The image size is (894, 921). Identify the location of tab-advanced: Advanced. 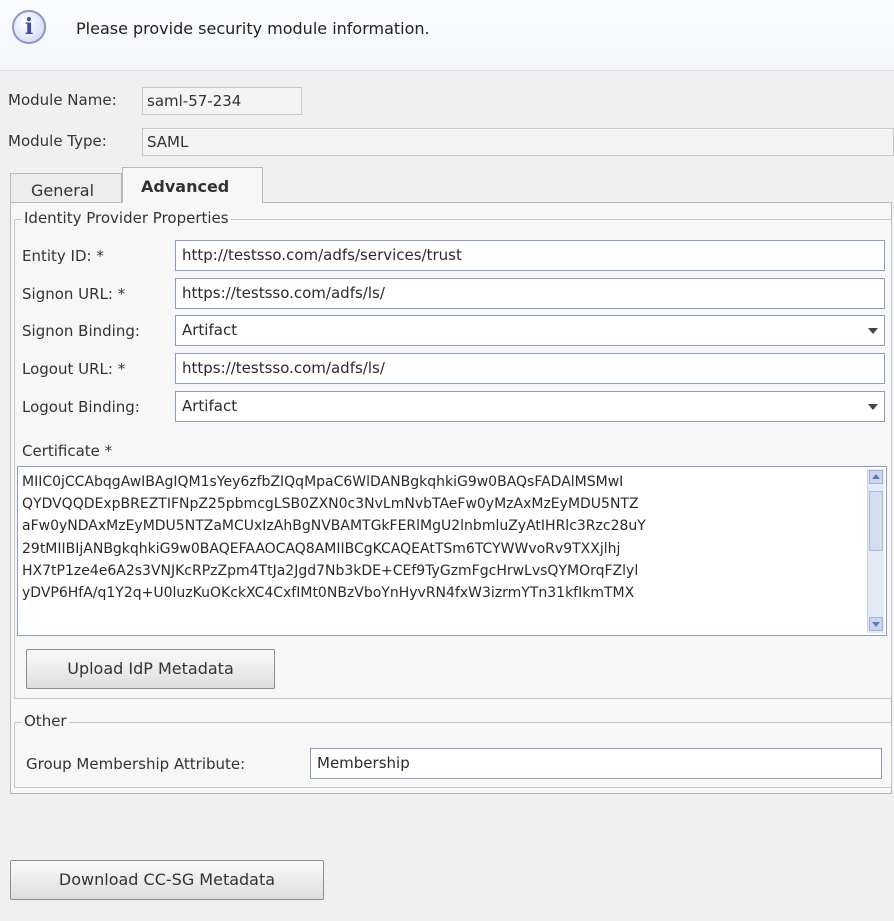
(192, 185).